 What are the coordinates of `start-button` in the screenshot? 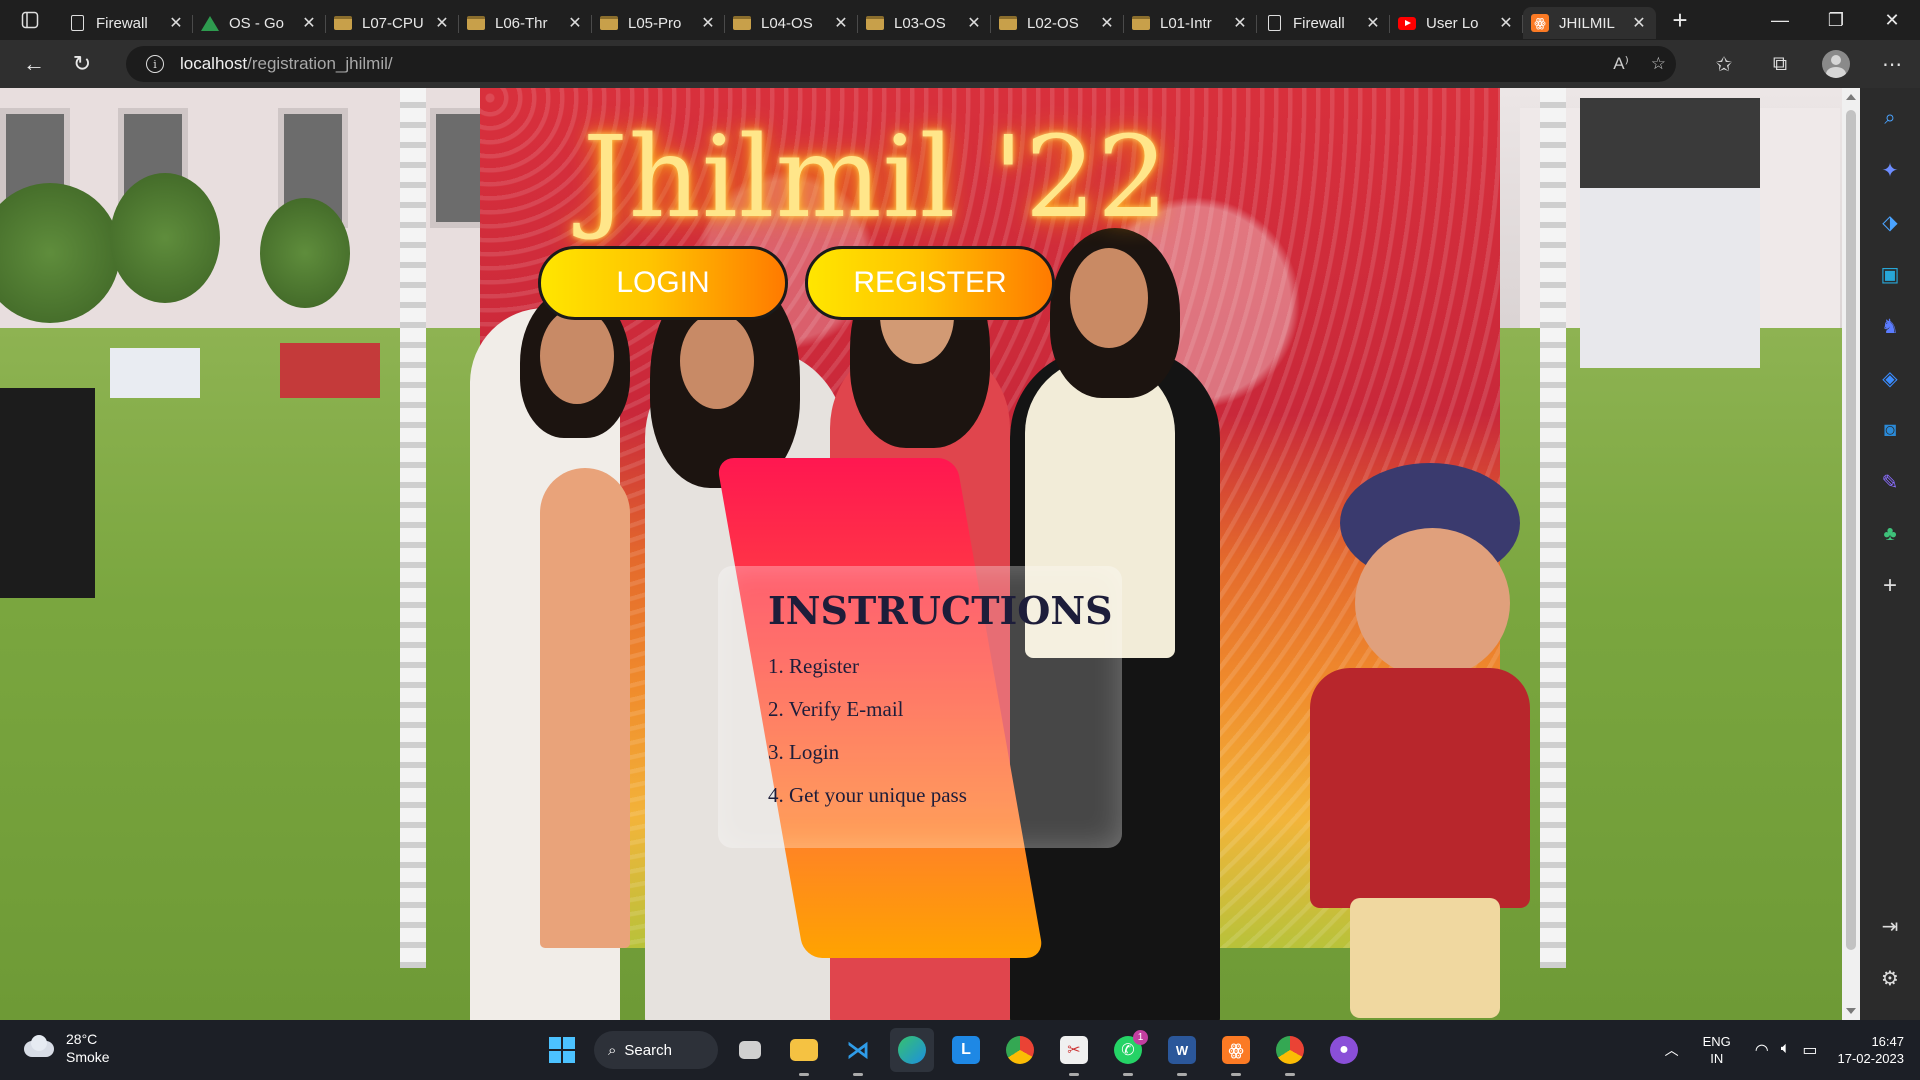 It's located at (562, 1050).